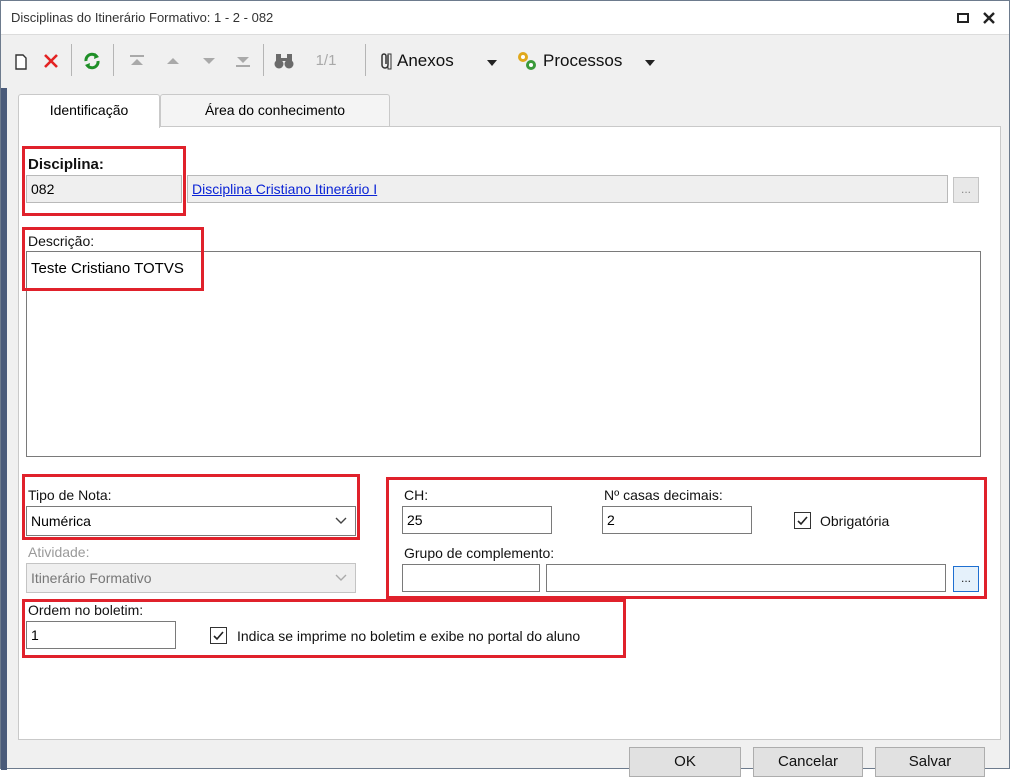 The width and height of the screenshot is (1010, 777). Describe the element at coordinates (104, 189) in the screenshot. I see `disciplina-code-field: 082` at that location.